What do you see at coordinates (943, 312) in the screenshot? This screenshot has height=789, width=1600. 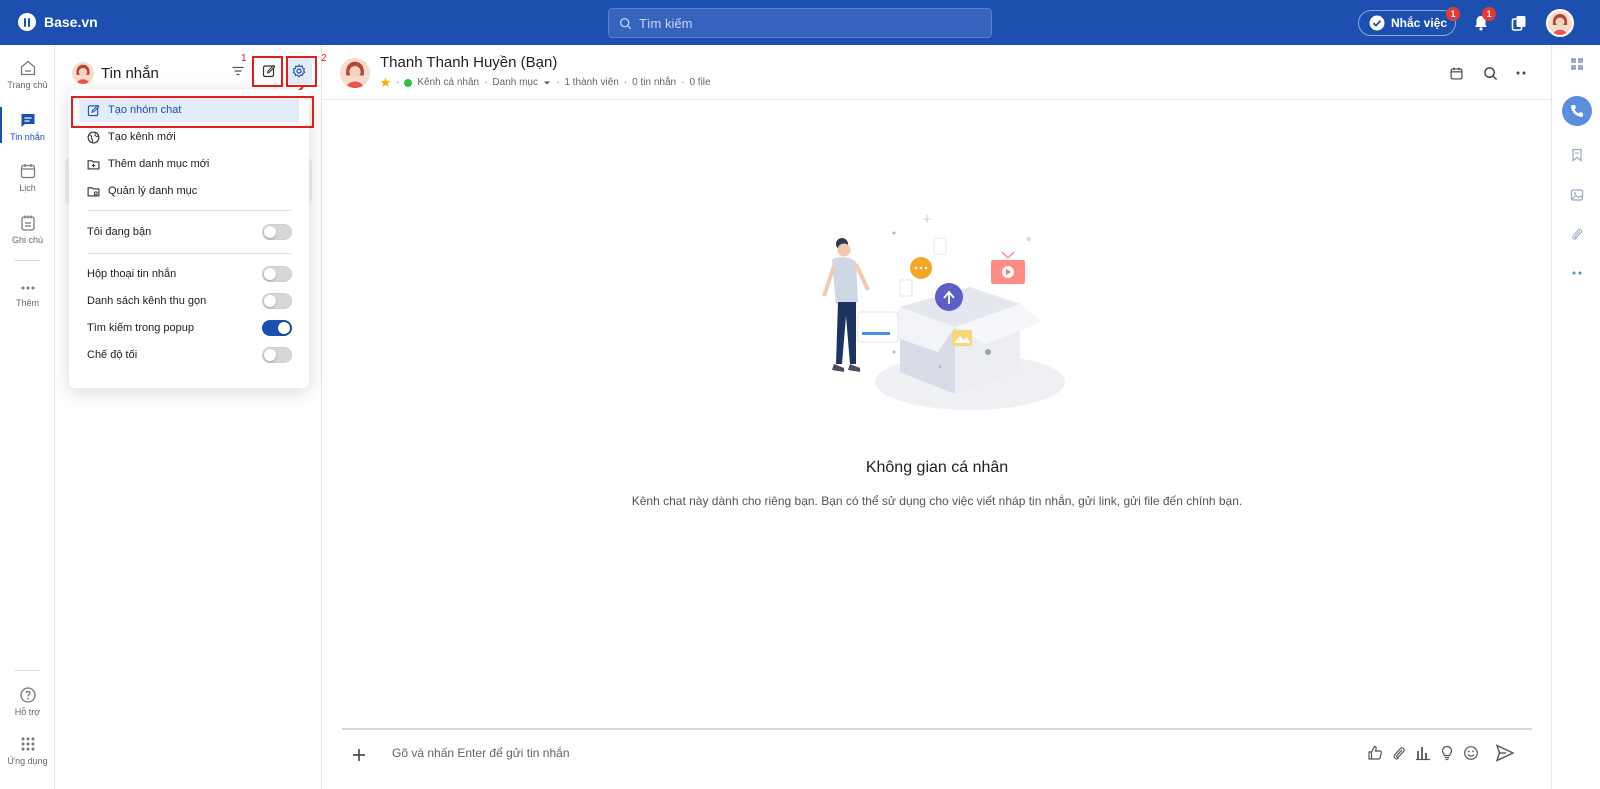 I see `empty-state-illustration` at bounding box center [943, 312].